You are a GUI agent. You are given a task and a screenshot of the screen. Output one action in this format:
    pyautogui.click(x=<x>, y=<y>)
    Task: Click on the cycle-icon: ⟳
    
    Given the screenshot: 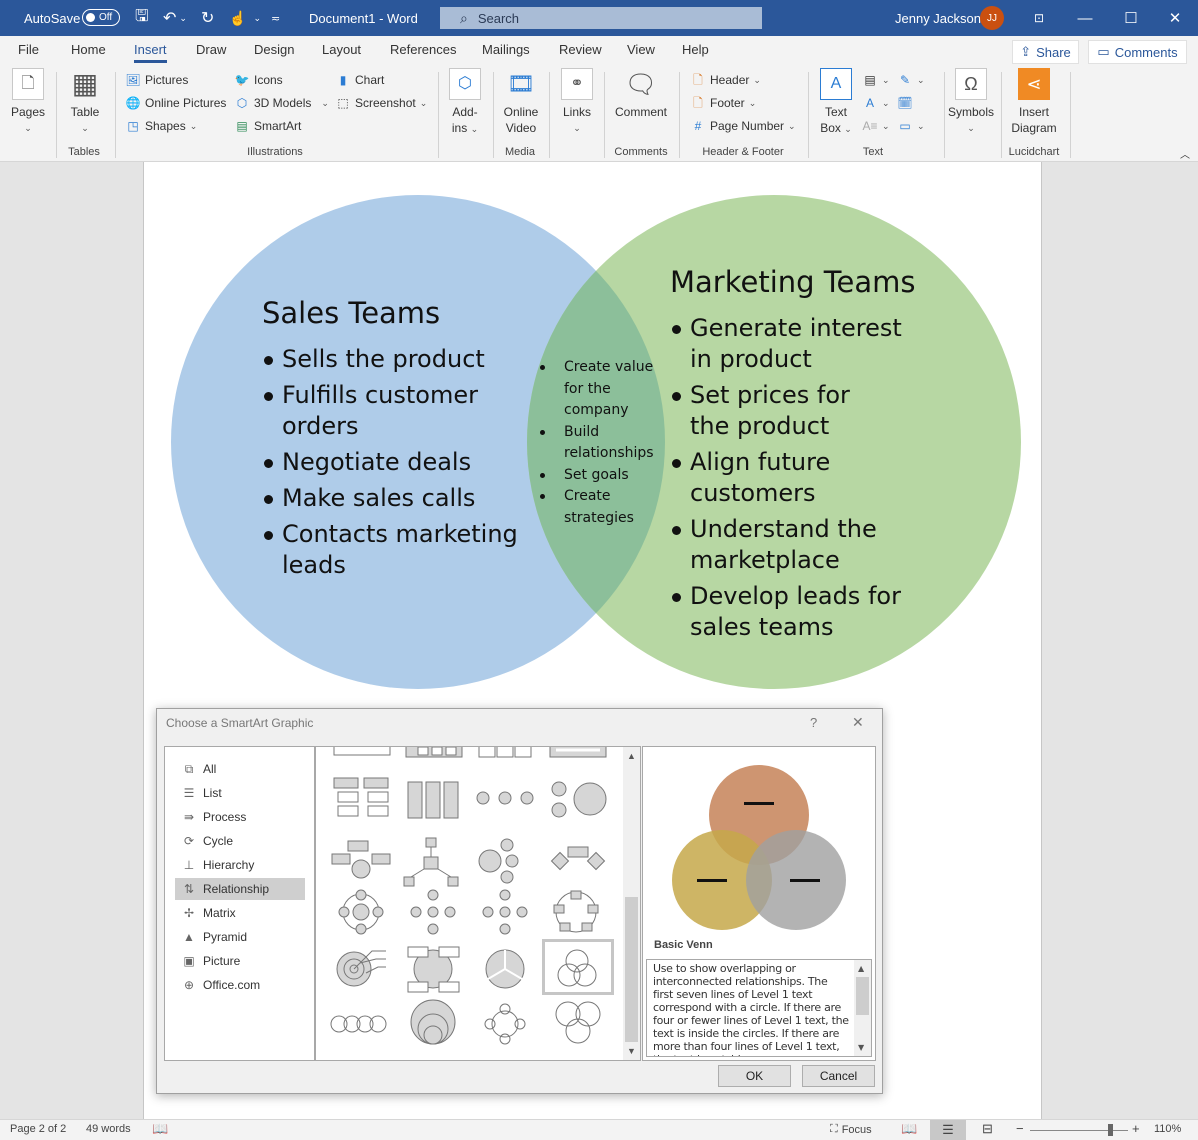 What is the action you would take?
    pyautogui.click(x=189, y=841)
    